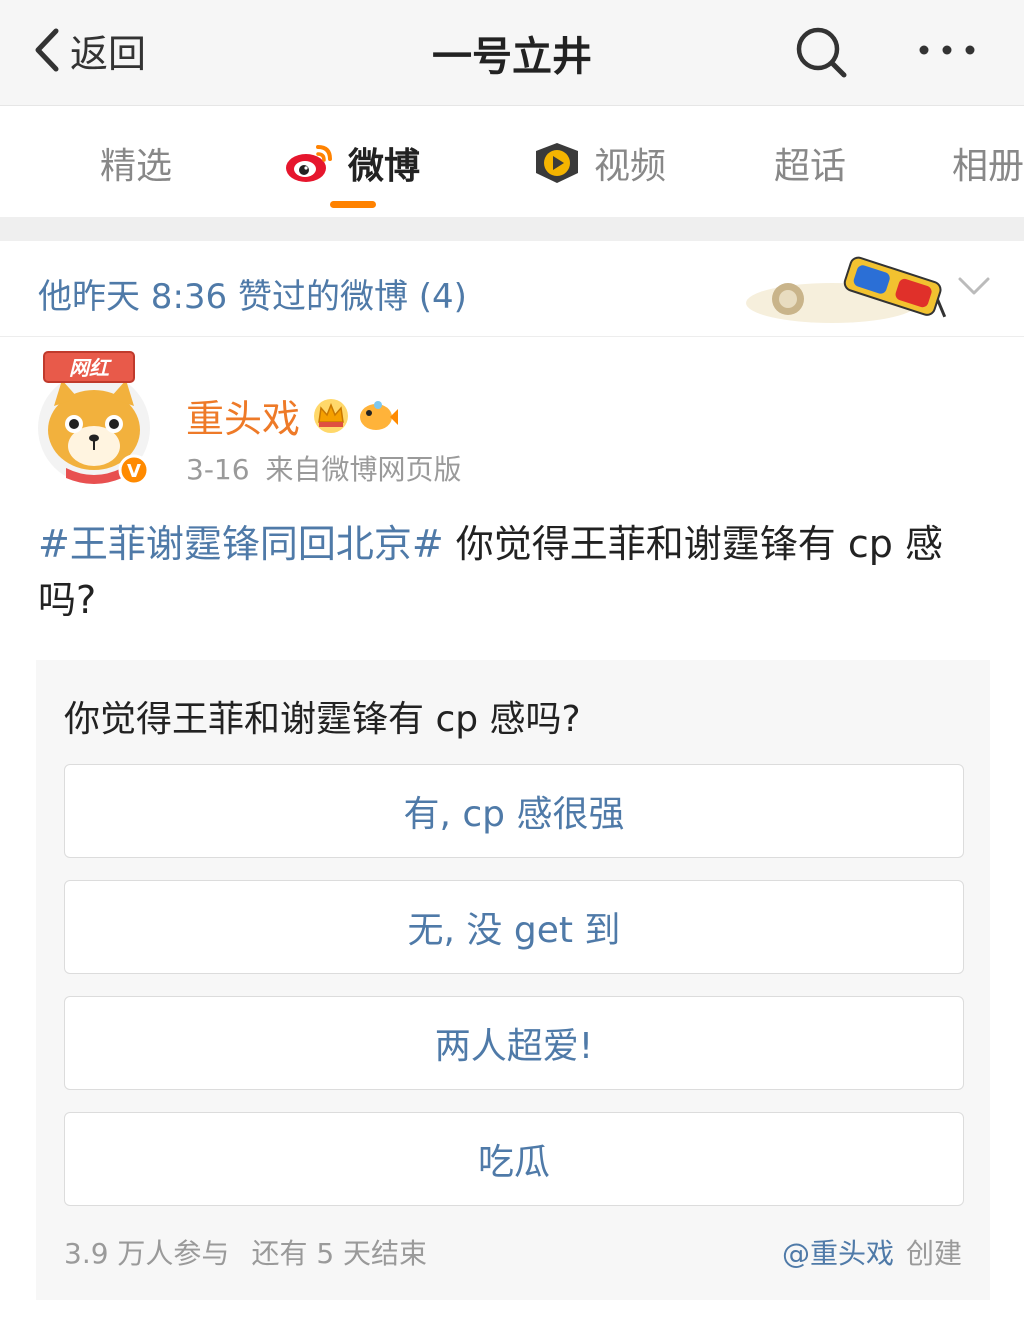 This screenshot has width=1024, height=1321. Describe the element at coordinates (108, 53) in the screenshot. I see `back-label: 返回` at that location.